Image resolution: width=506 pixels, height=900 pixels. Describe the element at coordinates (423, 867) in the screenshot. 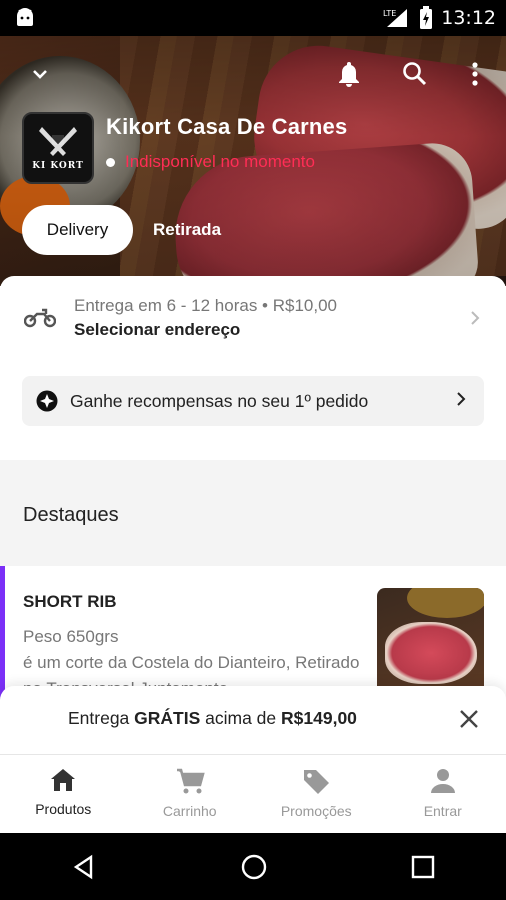

I see `recents-icon` at that location.